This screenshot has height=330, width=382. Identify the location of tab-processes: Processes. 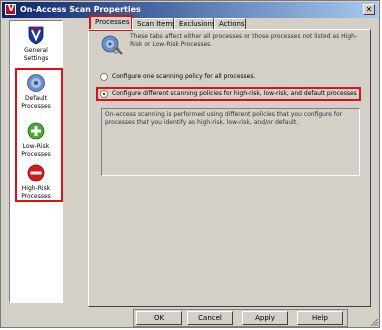
(111, 23).